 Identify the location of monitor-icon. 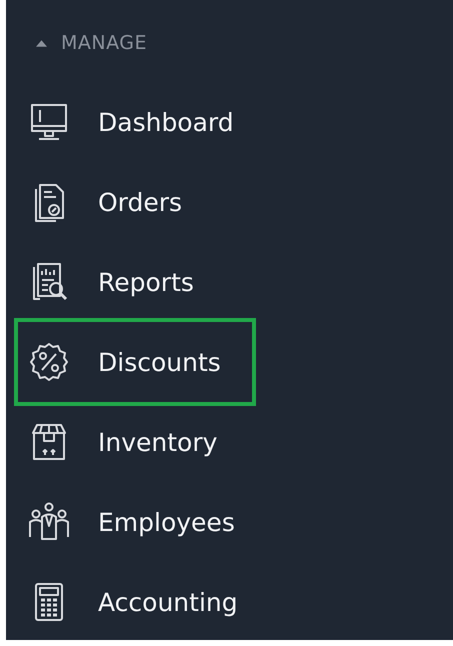
(49, 122).